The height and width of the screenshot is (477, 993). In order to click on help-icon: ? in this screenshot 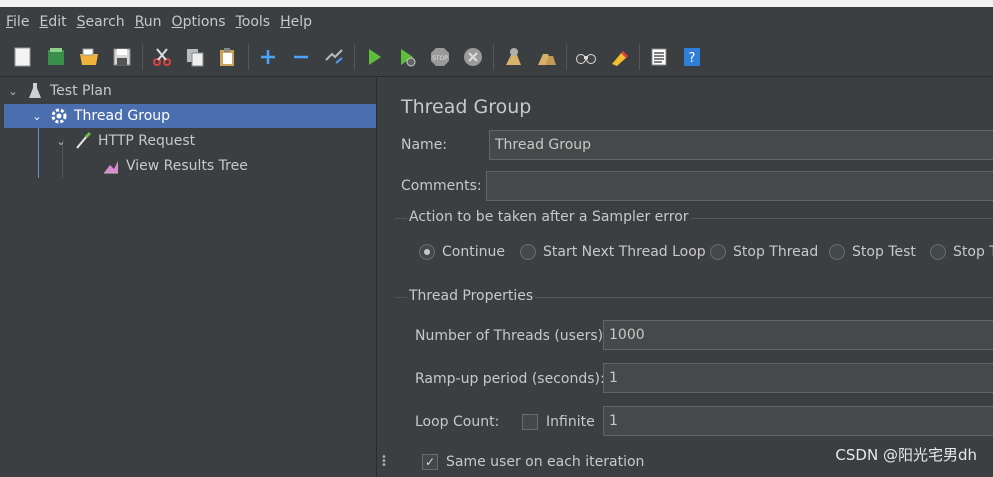, I will do `click(692, 57)`.